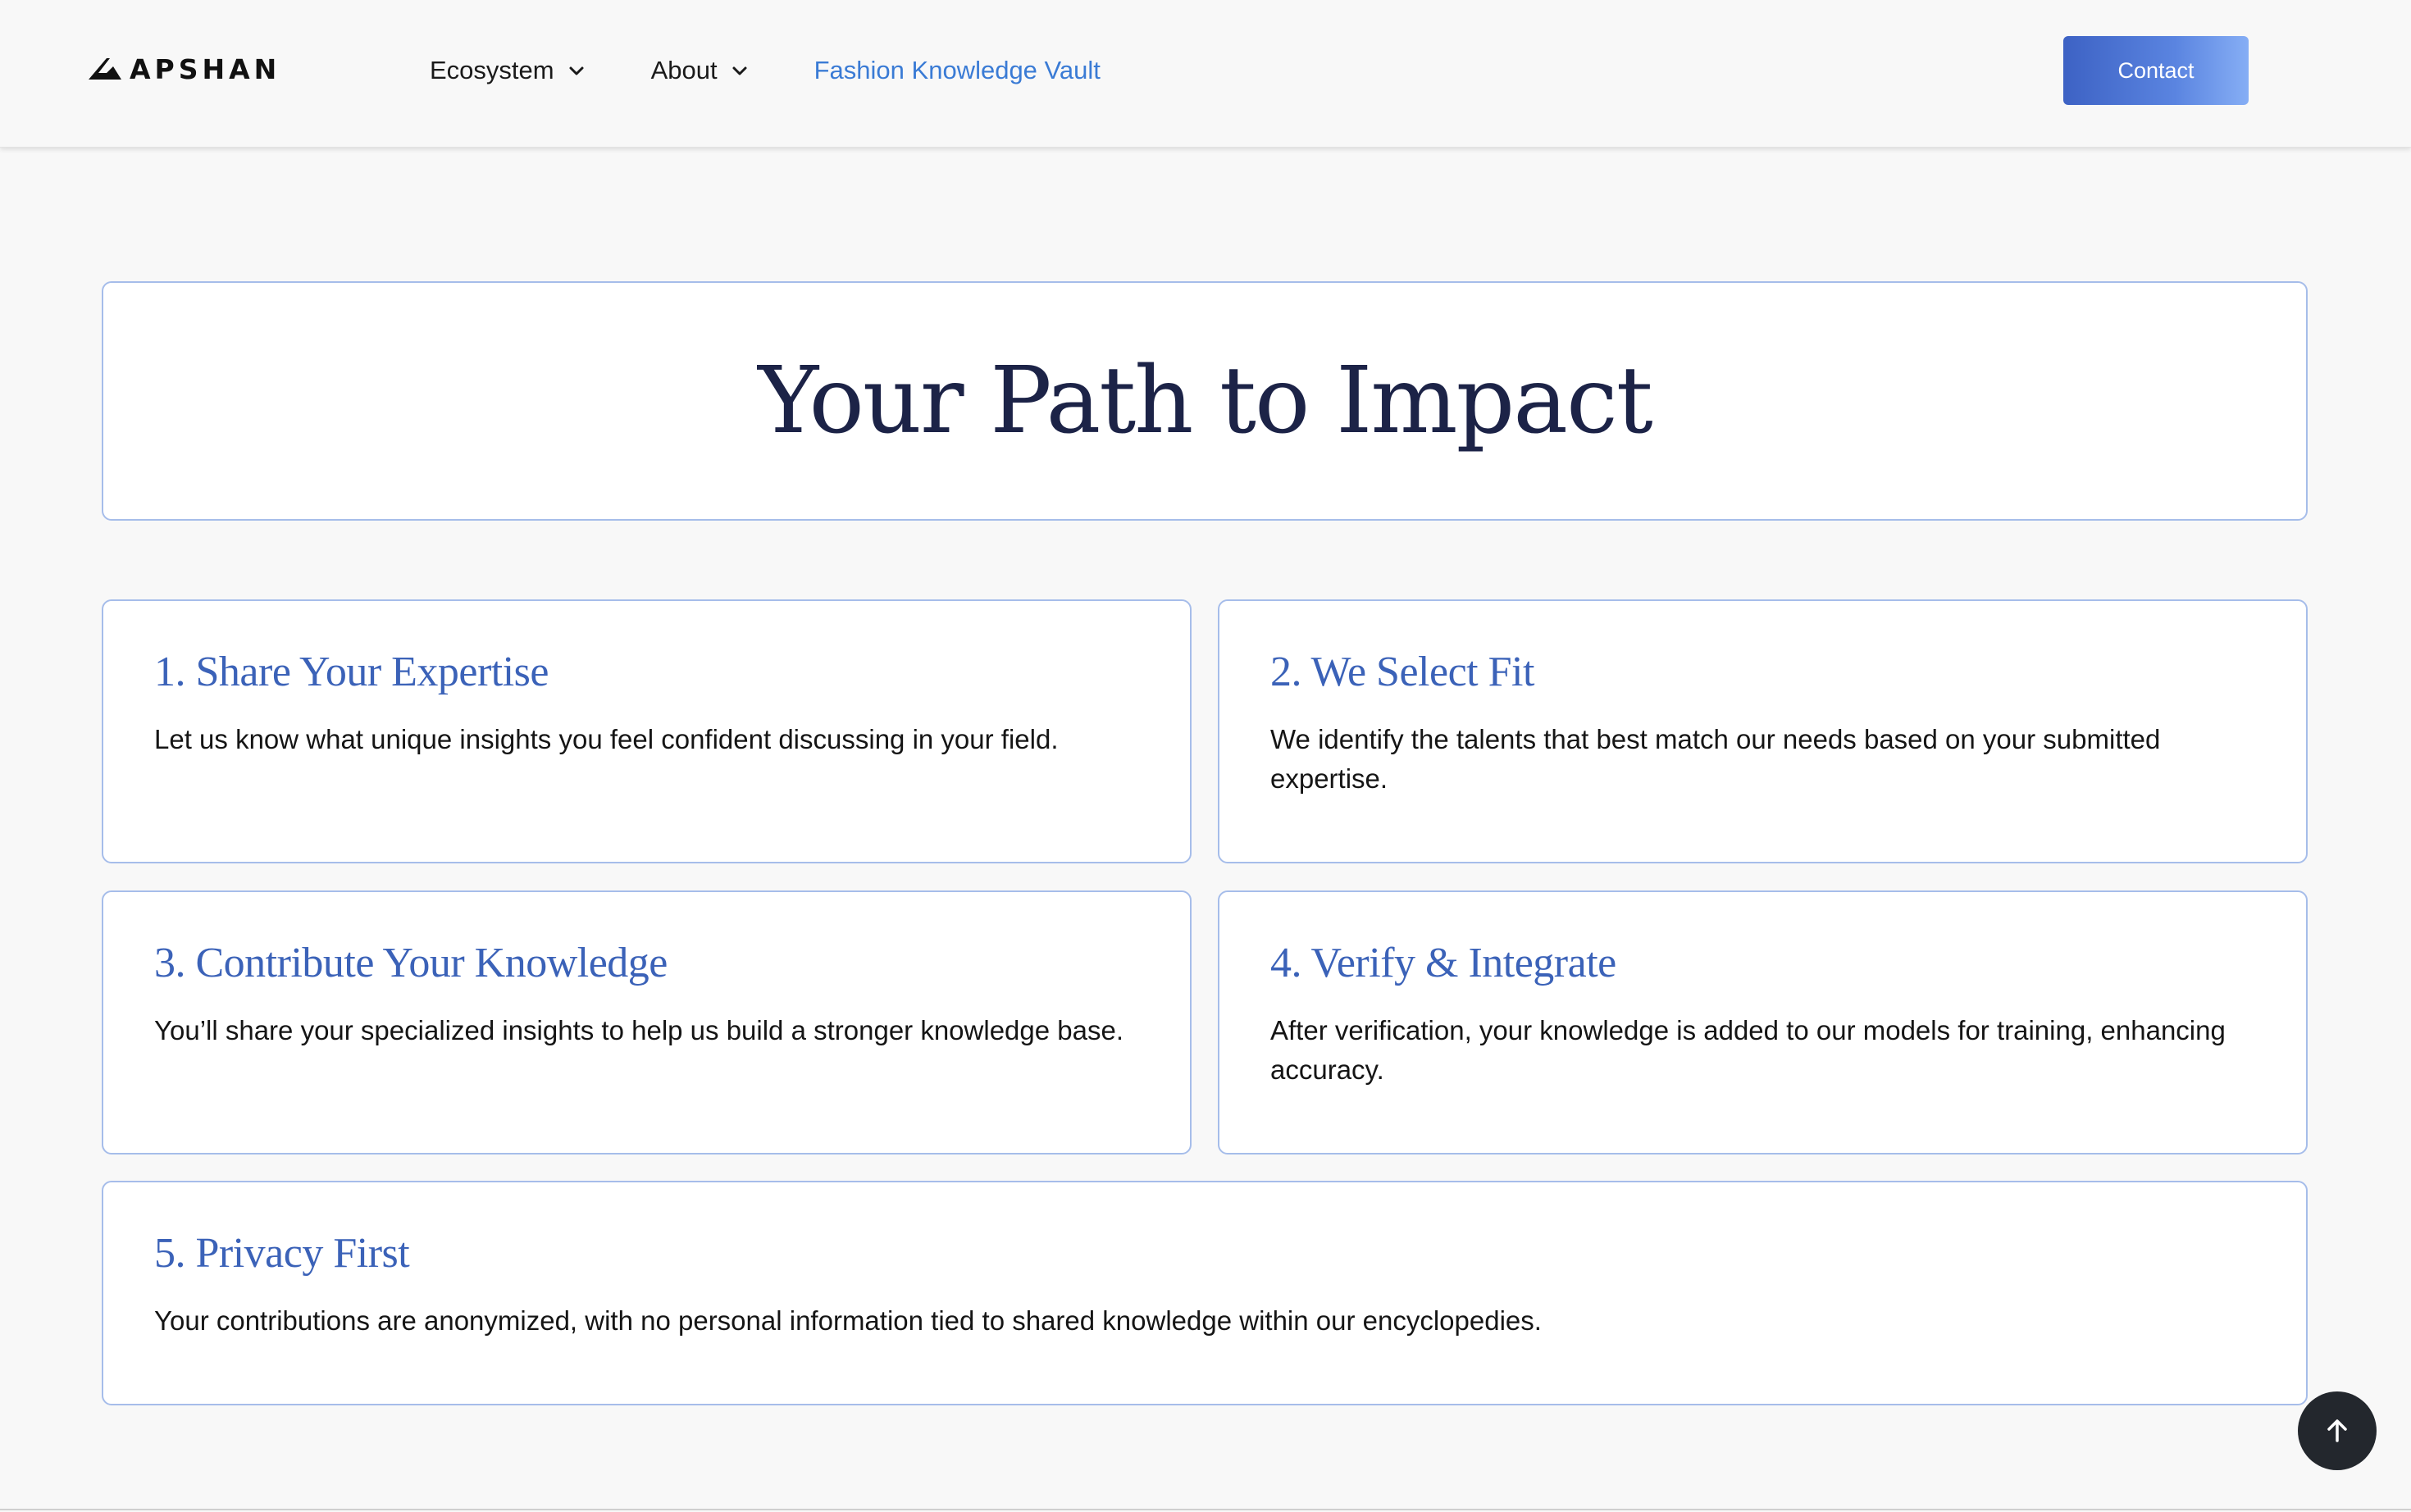 The image size is (2411, 1512). I want to click on back-to-top-button, so click(2337, 1430).